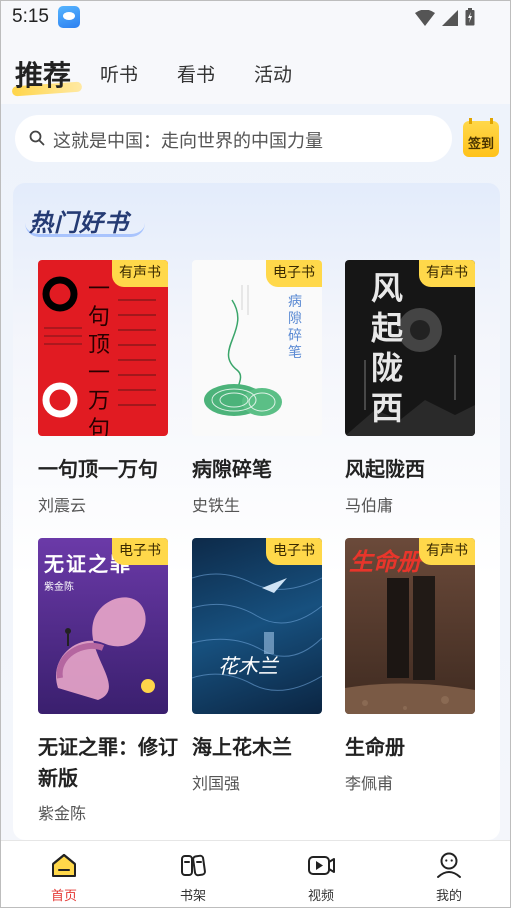 Image resolution: width=511 pixels, height=908 pixels. What do you see at coordinates (481, 121) in the screenshot?
I see `calendar-icon` at bounding box center [481, 121].